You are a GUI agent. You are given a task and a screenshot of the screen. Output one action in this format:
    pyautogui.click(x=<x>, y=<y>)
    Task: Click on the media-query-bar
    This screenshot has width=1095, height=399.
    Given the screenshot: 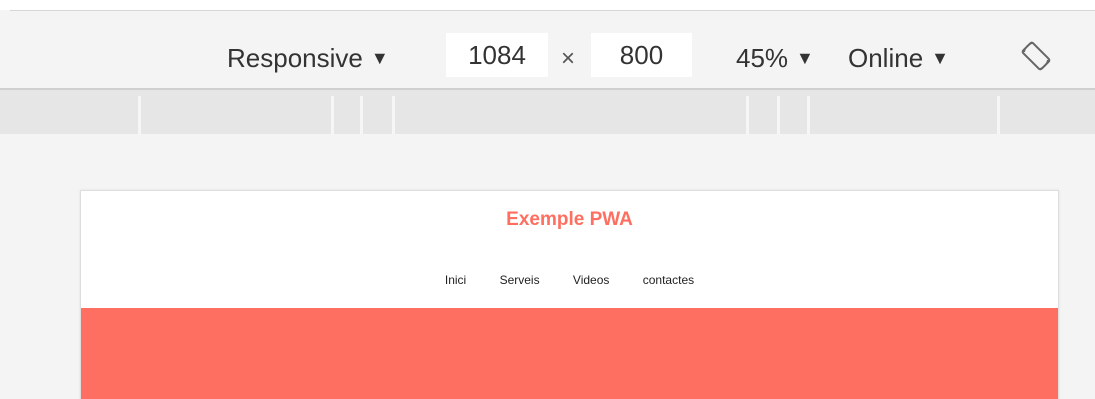 What is the action you would take?
    pyautogui.click(x=547, y=112)
    